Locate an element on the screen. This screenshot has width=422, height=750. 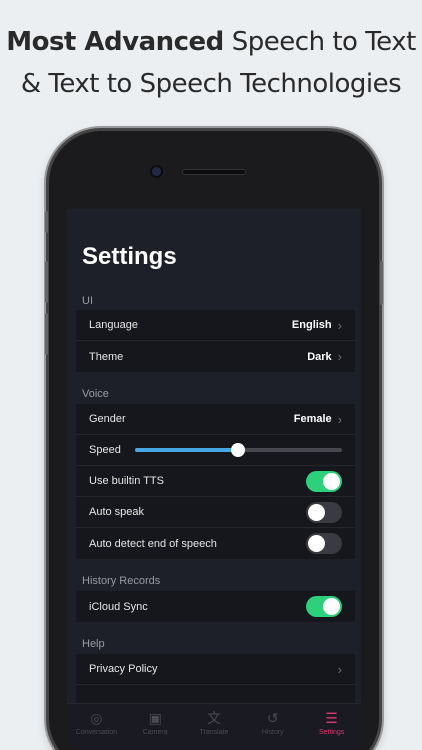
tab-settings: ☰ Settings is located at coordinates (331, 726).